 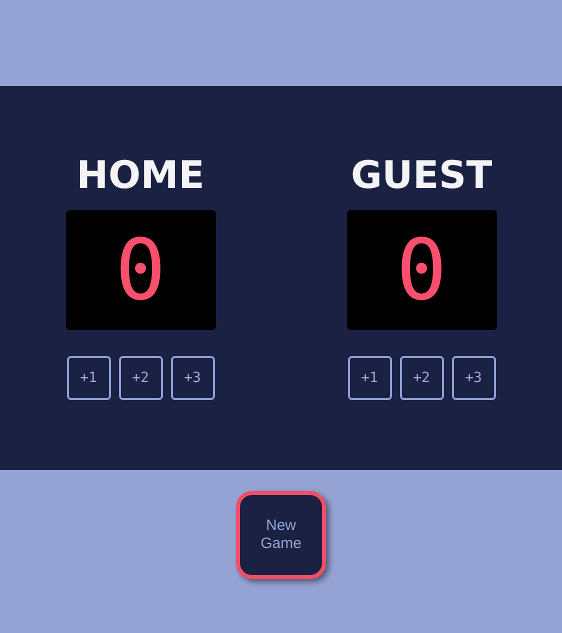 What do you see at coordinates (140, 175) in the screenshot?
I see `team-name: HOME` at bounding box center [140, 175].